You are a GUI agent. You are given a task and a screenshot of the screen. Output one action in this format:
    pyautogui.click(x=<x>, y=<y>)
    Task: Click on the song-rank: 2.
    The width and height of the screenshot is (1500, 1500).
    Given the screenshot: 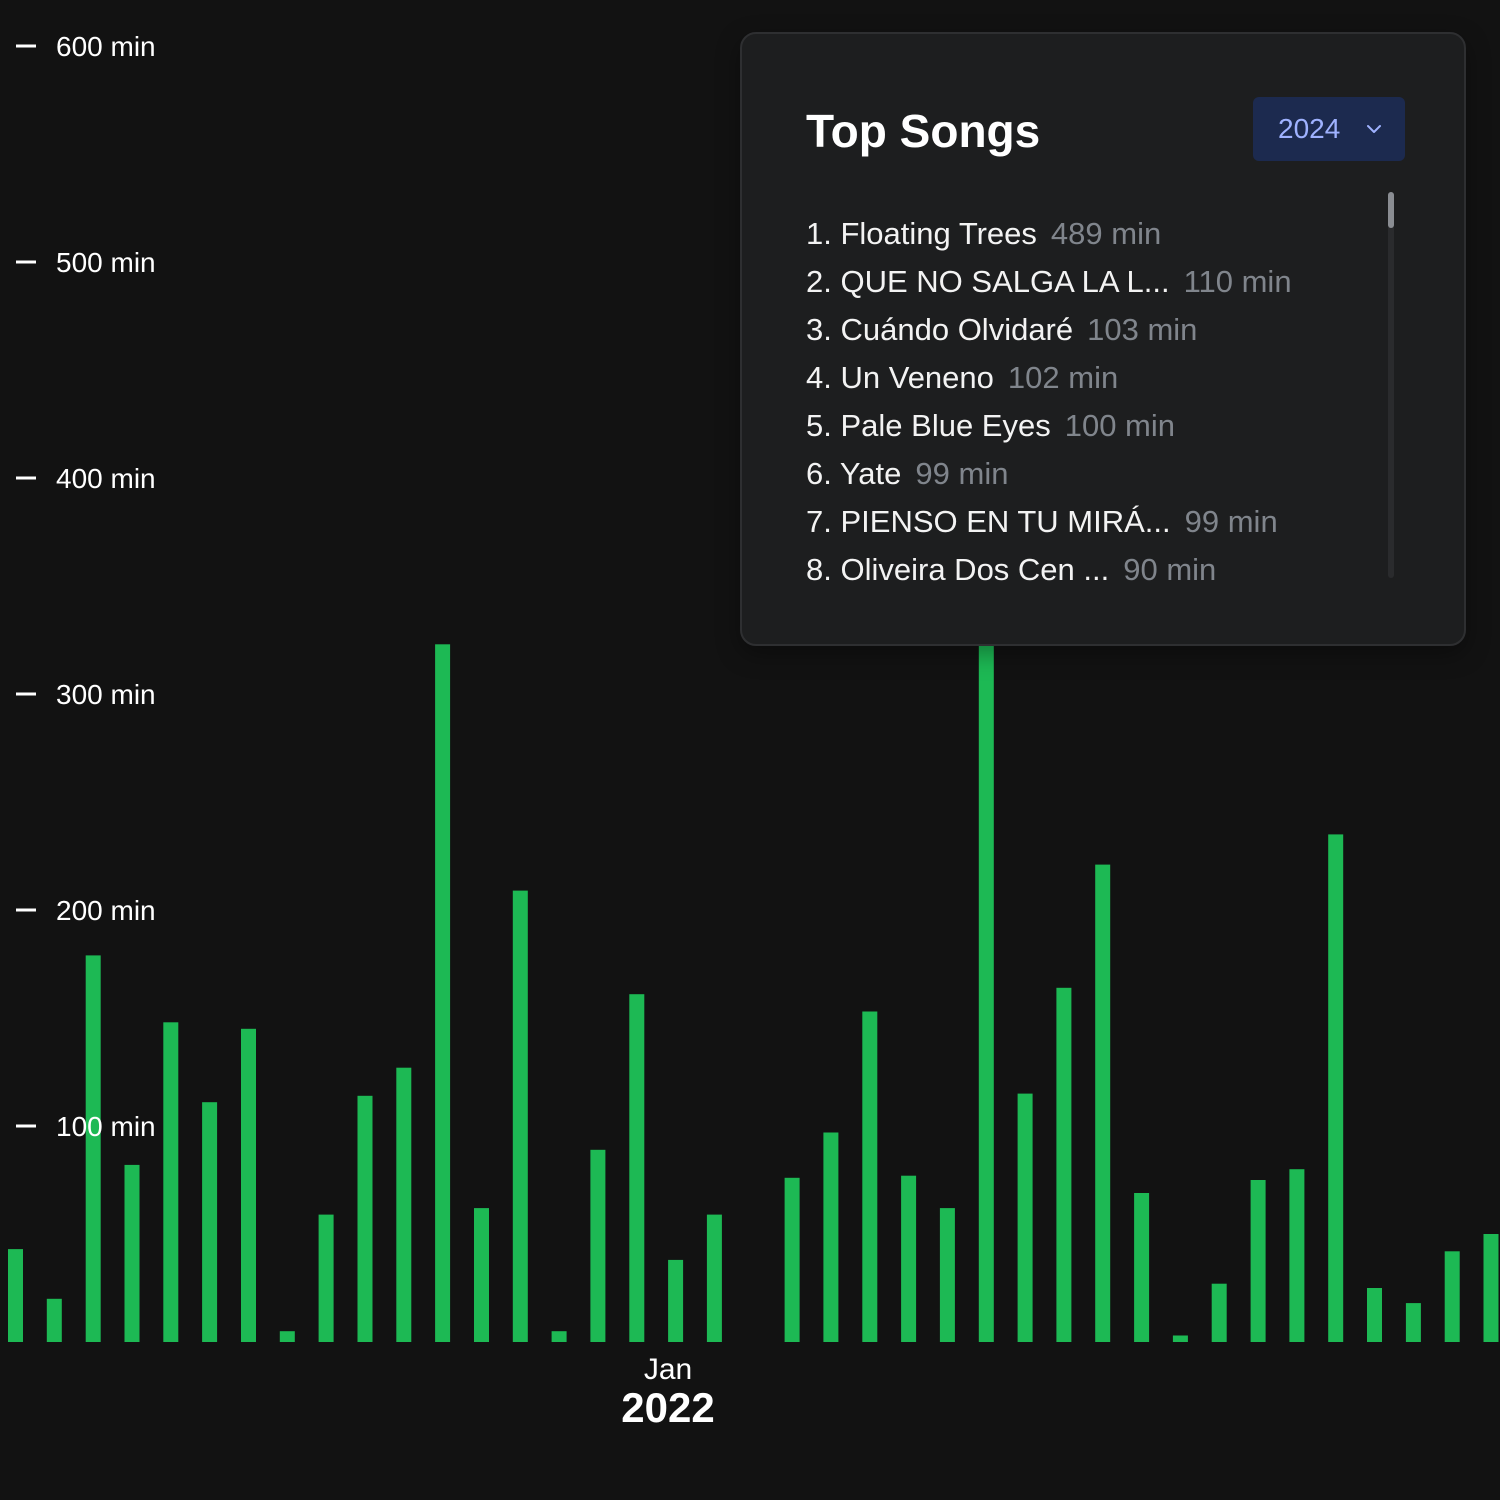 What is the action you would take?
    pyautogui.click(x=819, y=281)
    